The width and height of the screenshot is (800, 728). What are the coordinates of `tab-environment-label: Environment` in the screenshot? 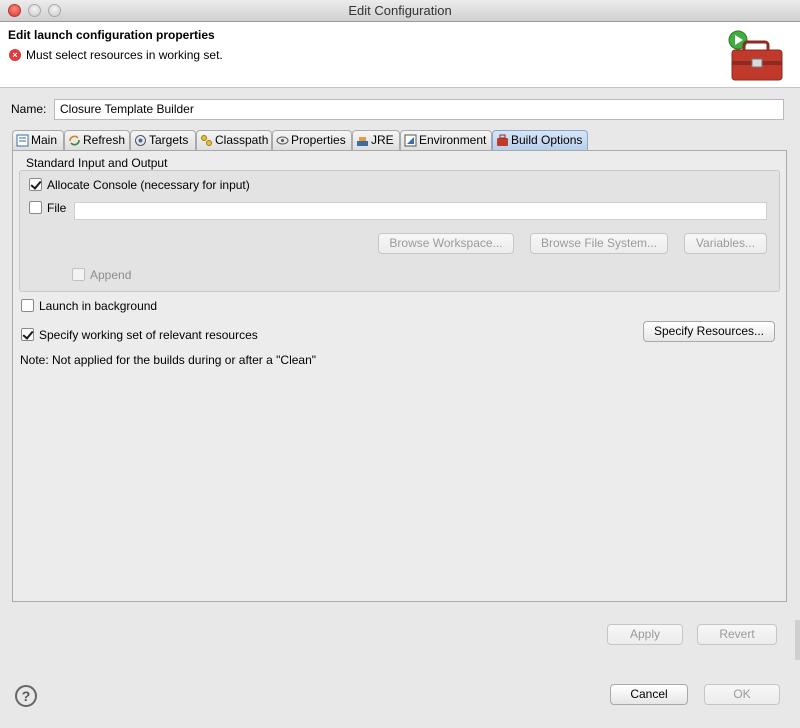 It's located at (453, 140).